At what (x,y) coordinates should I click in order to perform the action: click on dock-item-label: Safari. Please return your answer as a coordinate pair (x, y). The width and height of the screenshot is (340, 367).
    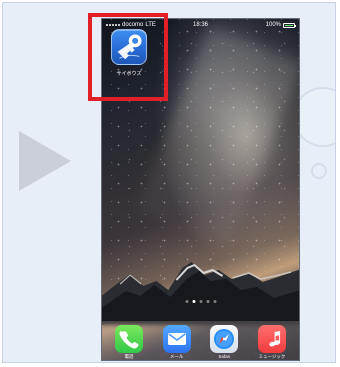
    Looking at the image, I should click on (224, 356).